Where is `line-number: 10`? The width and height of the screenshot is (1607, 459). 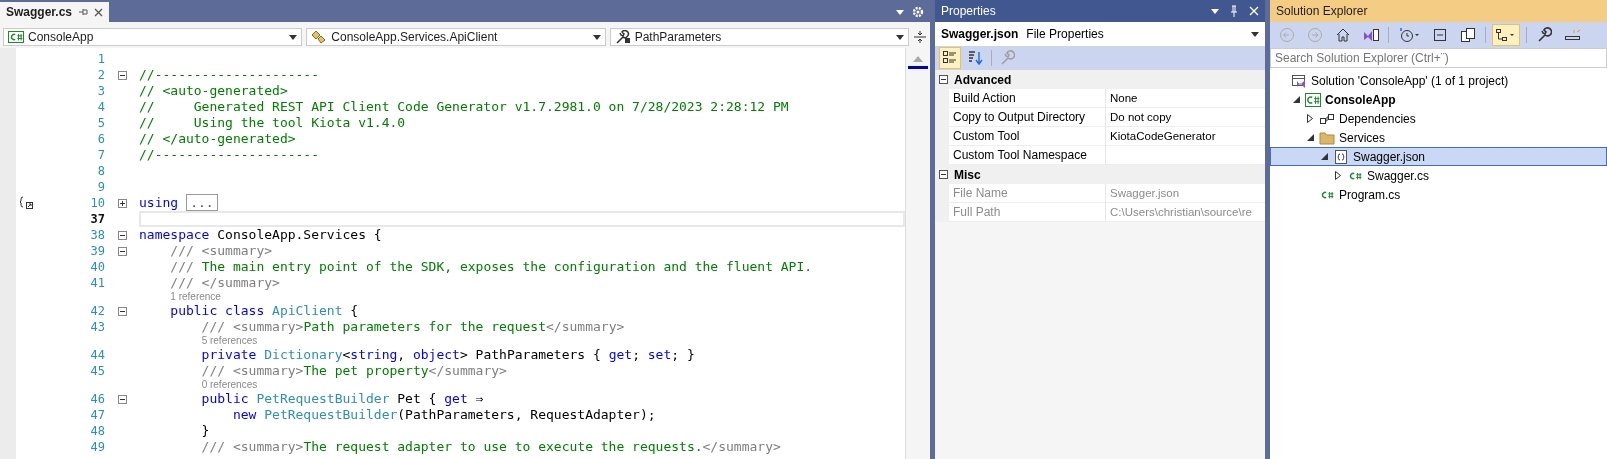 line-number: 10 is located at coordinates (97, 203).